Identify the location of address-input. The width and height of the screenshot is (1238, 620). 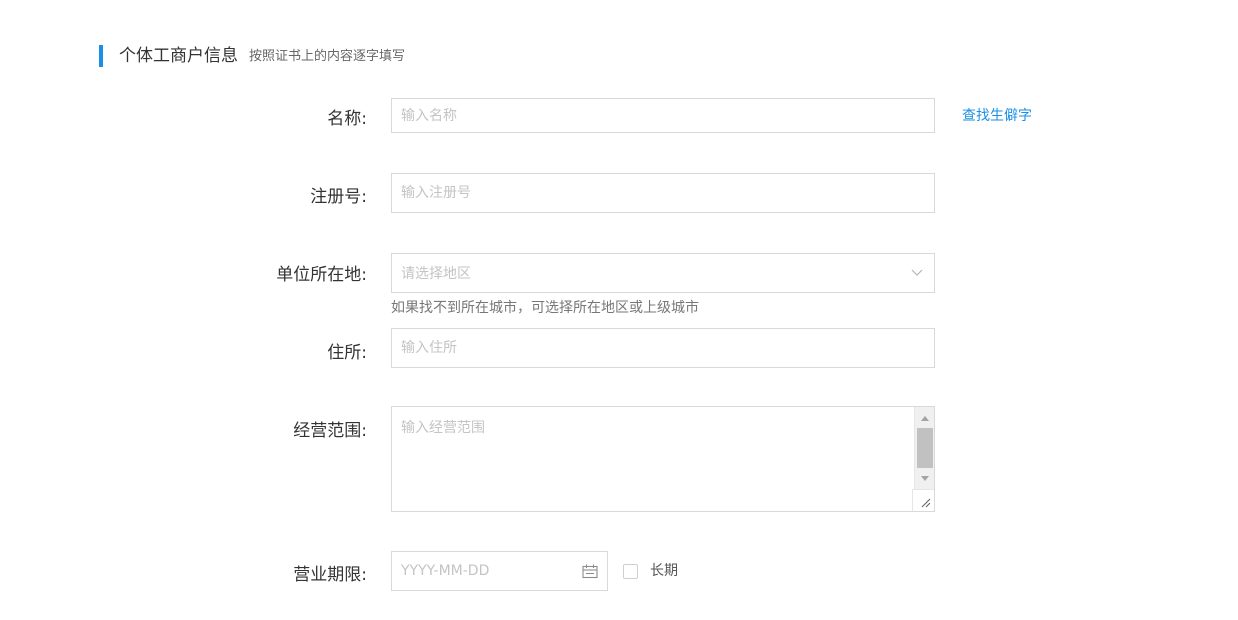
(663, 348).